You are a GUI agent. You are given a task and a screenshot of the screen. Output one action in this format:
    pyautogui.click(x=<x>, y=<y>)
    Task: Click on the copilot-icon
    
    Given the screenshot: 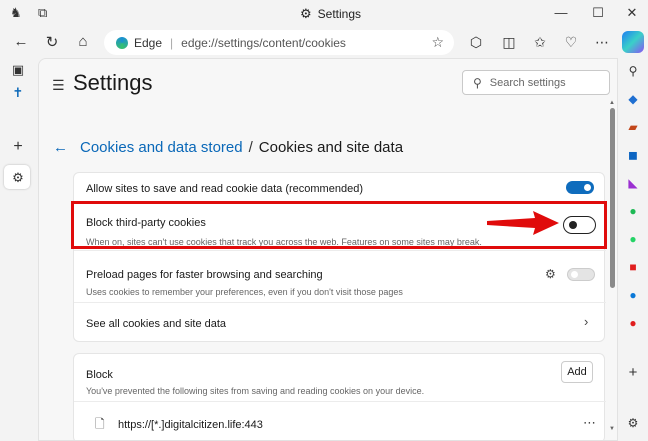 What is the action you would take?
    pyautogui.click(x=633, y=42)
    